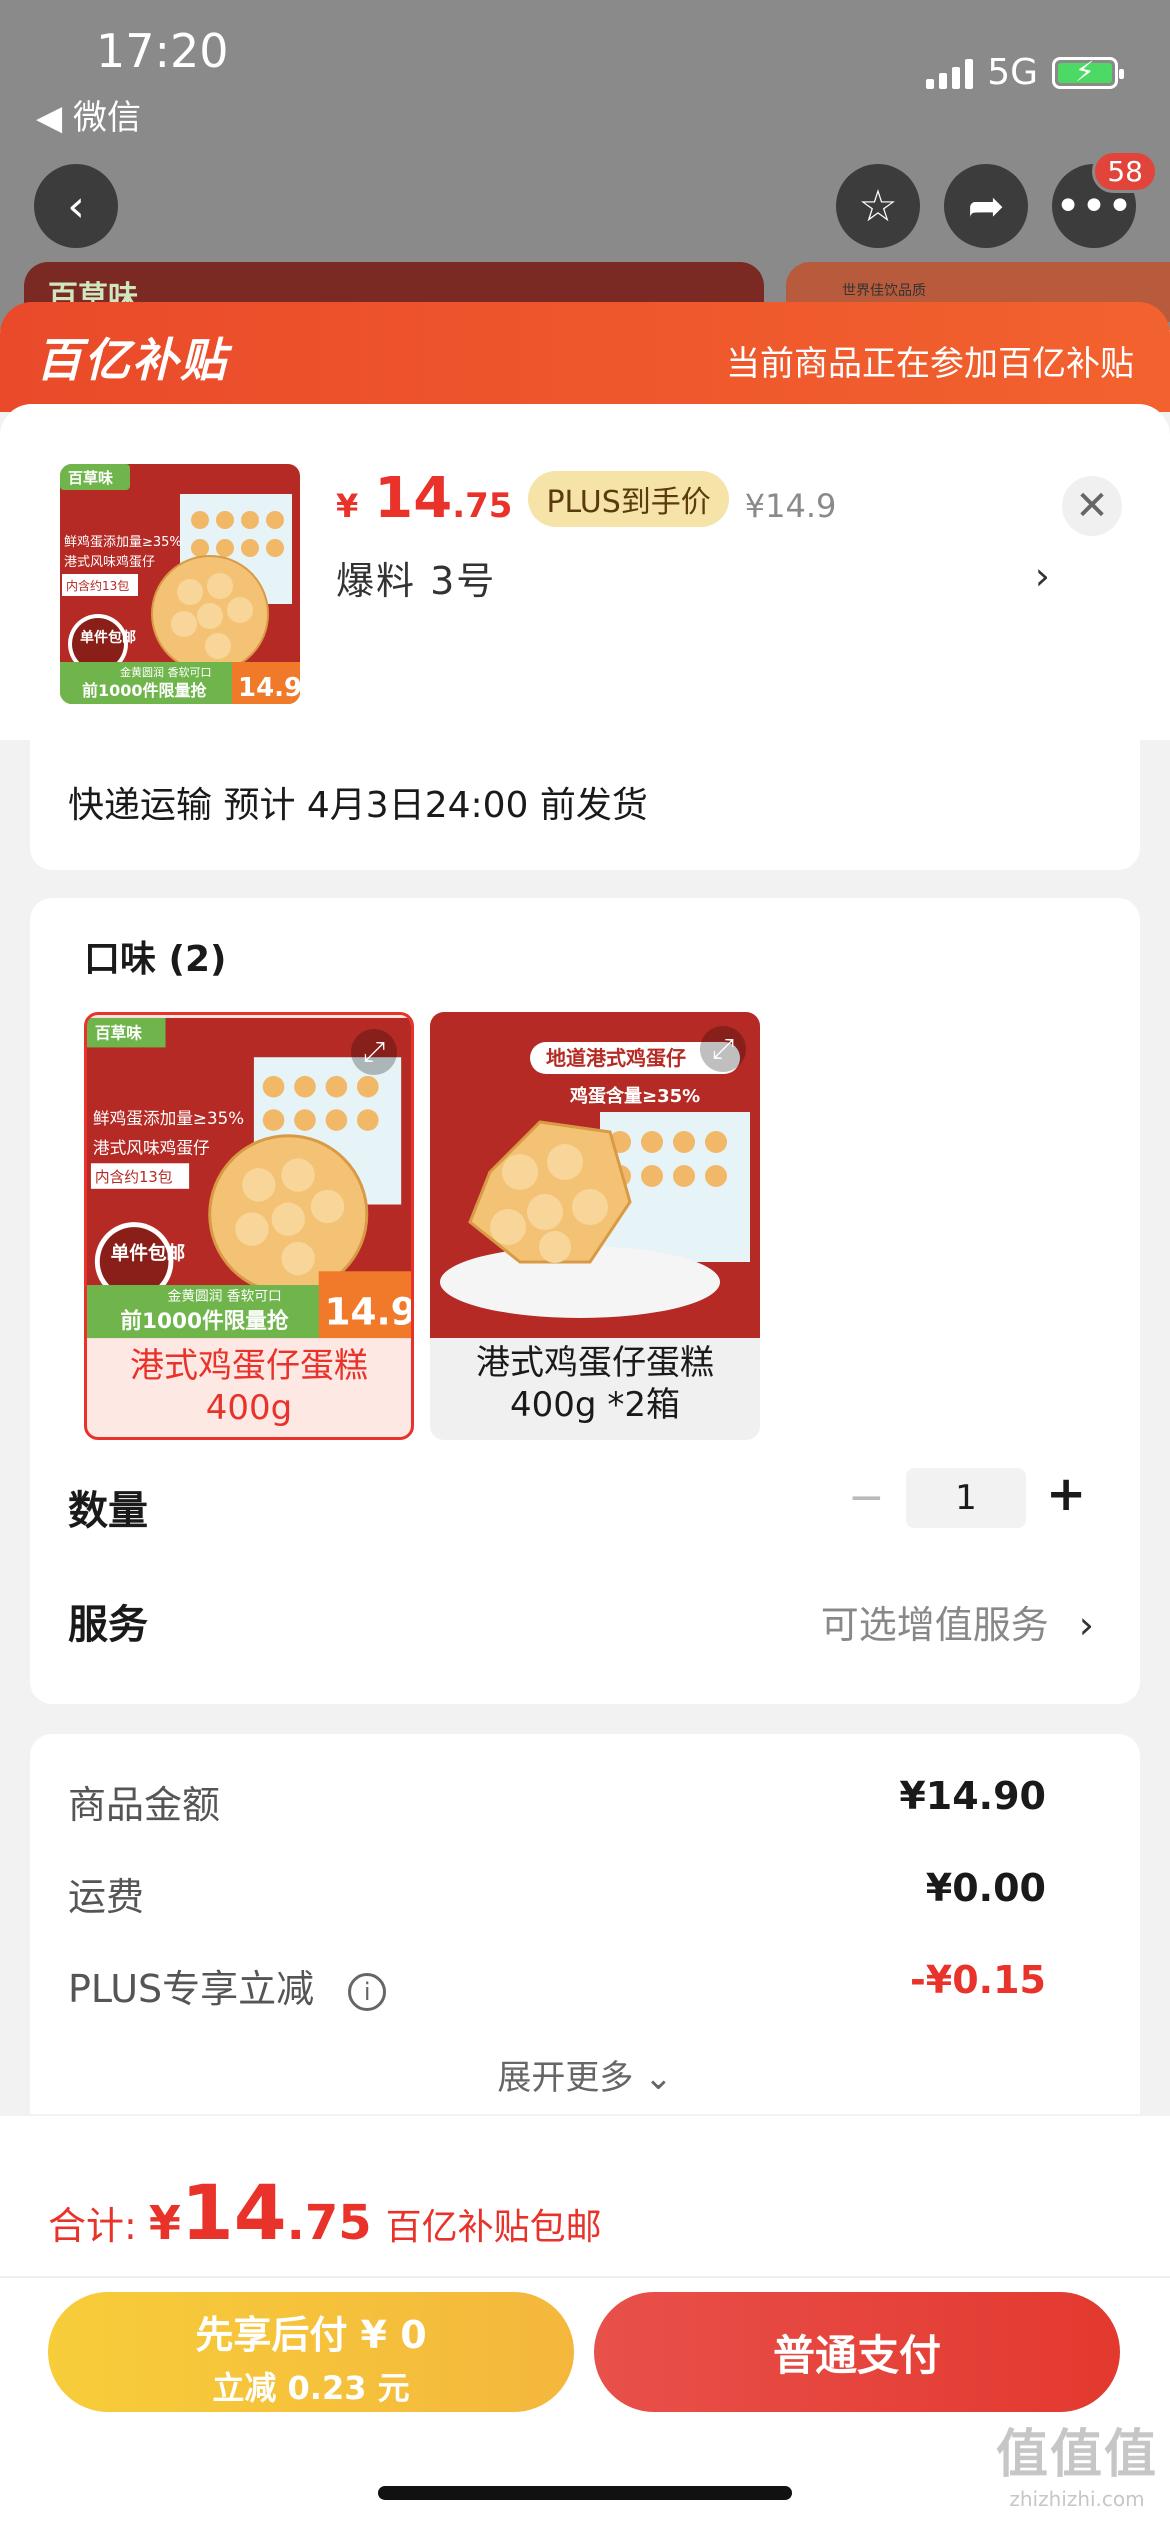  What do you see at coordinates (966, 1498) in the screenshot?
I see `quantity-input: 1` at bounding box center [966, 1498].